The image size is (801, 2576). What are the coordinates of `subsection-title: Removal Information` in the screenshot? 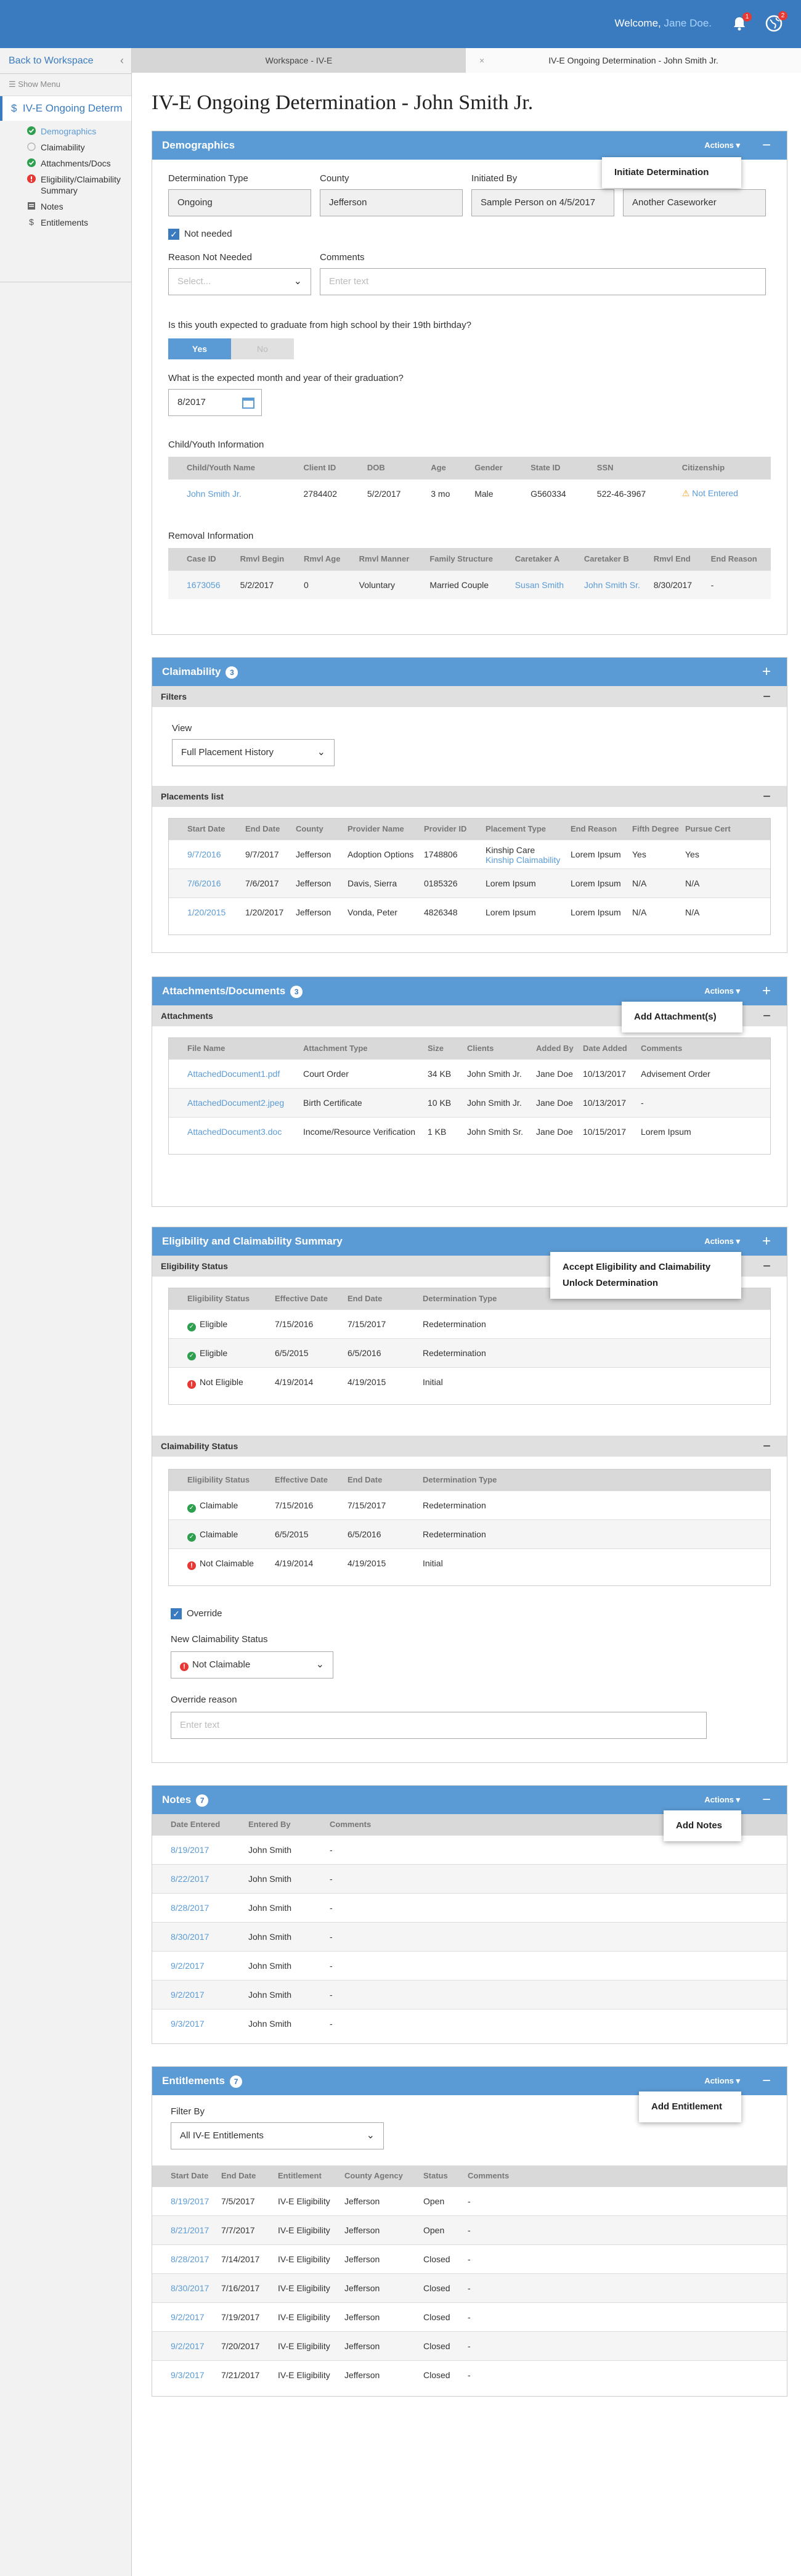 It's located at (211, 536).